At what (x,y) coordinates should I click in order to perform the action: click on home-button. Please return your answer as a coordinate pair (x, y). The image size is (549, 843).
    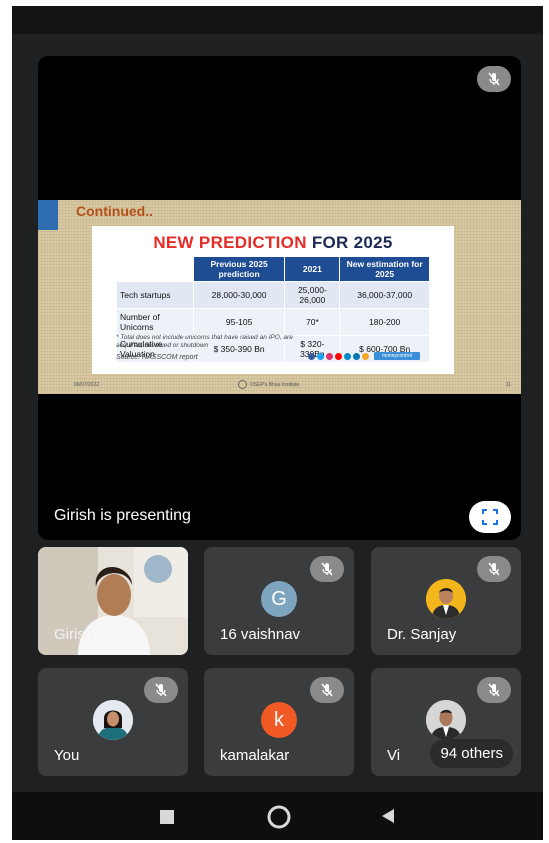
    Looking at the image, I should click on (279, 819).